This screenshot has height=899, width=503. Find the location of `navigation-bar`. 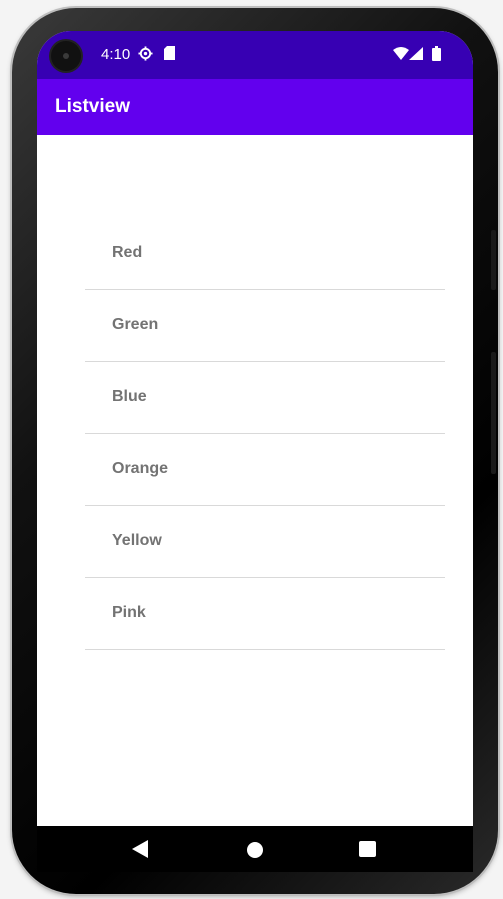

navigation-bar is located at coordinates (255, 849).